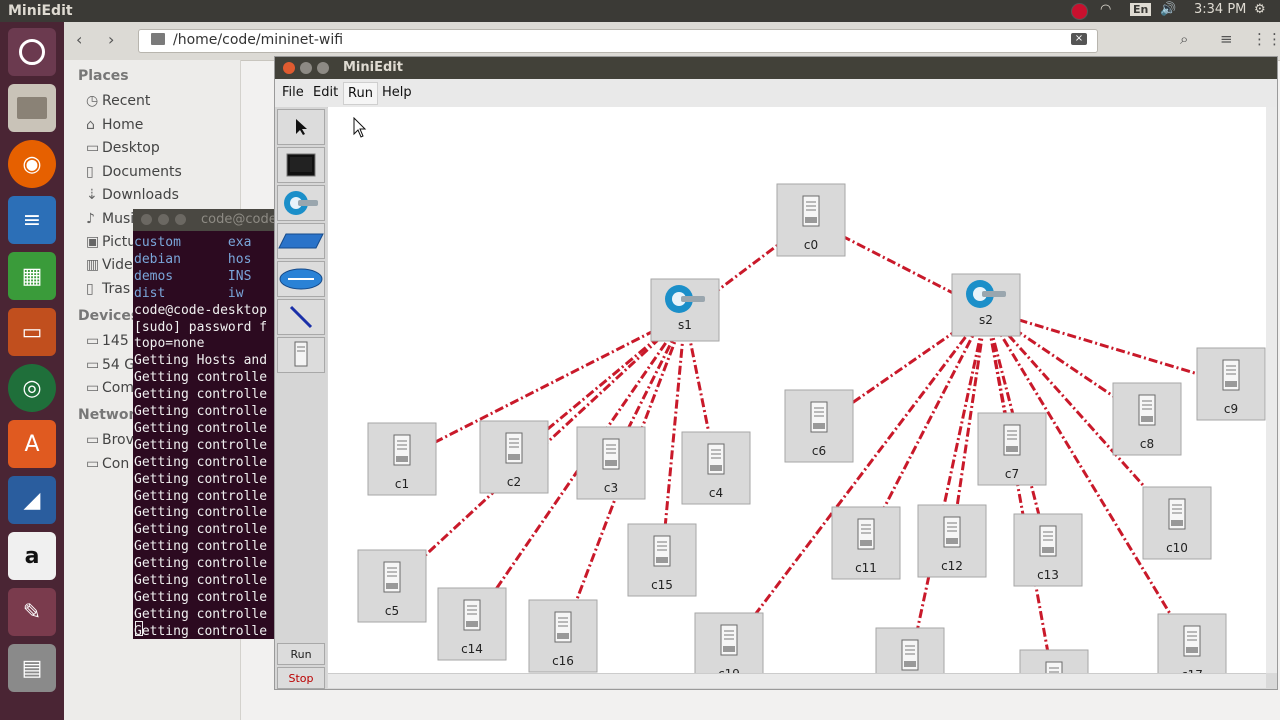 This screenshot has width=1280, height=720. What do you see at coordinates (1141, 9) in the screenshot?
I see `keyboard-language-indicator: En` at bounding box center [1141, 9].